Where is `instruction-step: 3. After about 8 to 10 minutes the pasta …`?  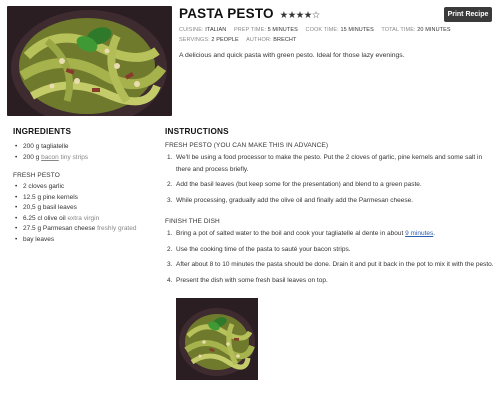
instruction-step: 3. After about 8 to 10 minutes the pasta … is located at coordinates (330, 265).